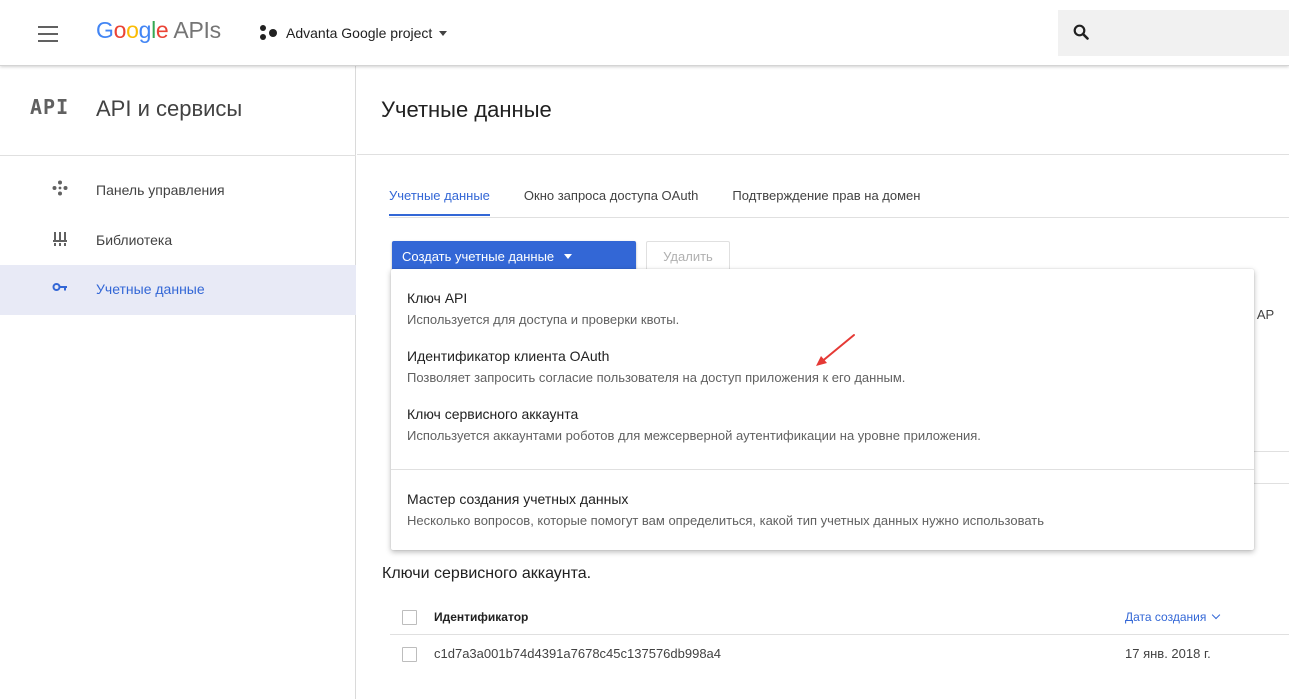 The image size is (1289, 699). Describe the element at coordinates (835, 350) in the screenshot. I see `annotation-arrow-icon` at that location.